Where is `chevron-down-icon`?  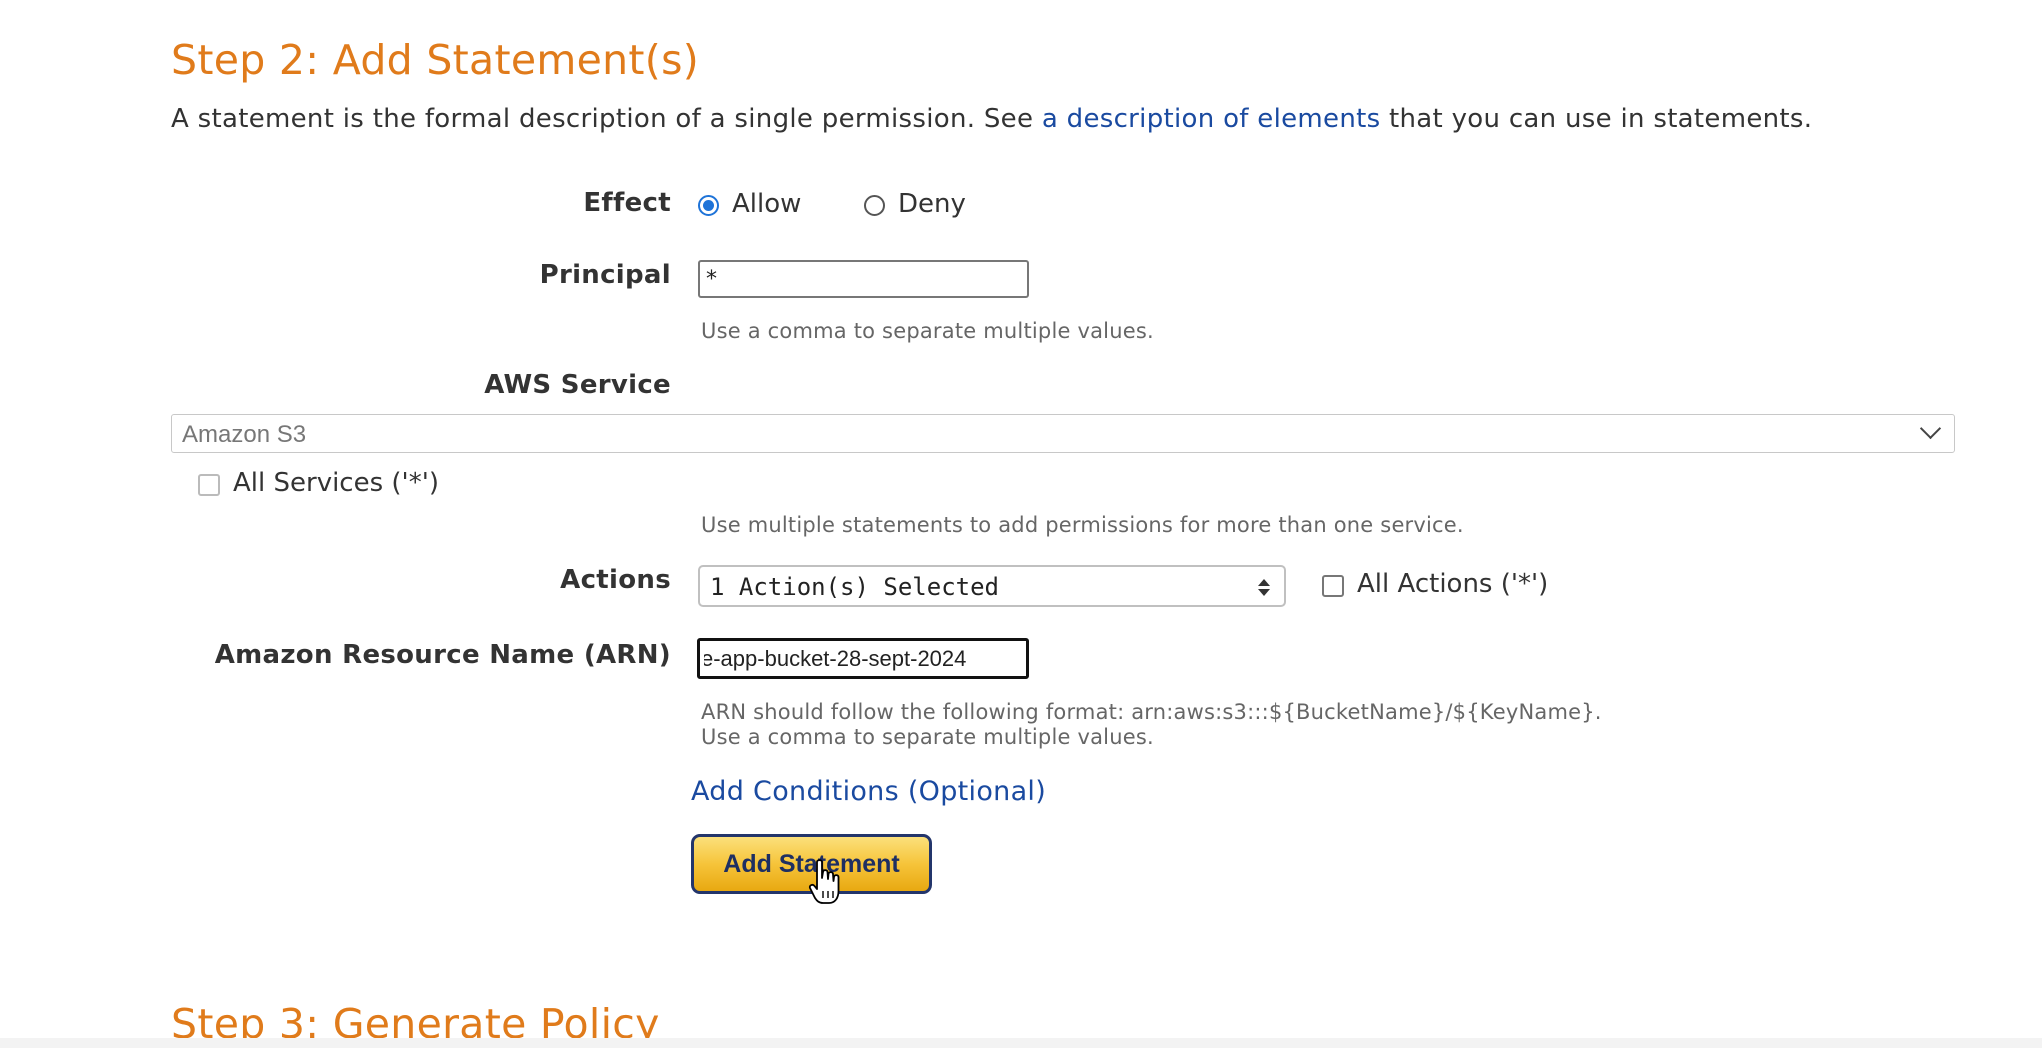
chevron-down-icon is located at coordinates (1930, 428).